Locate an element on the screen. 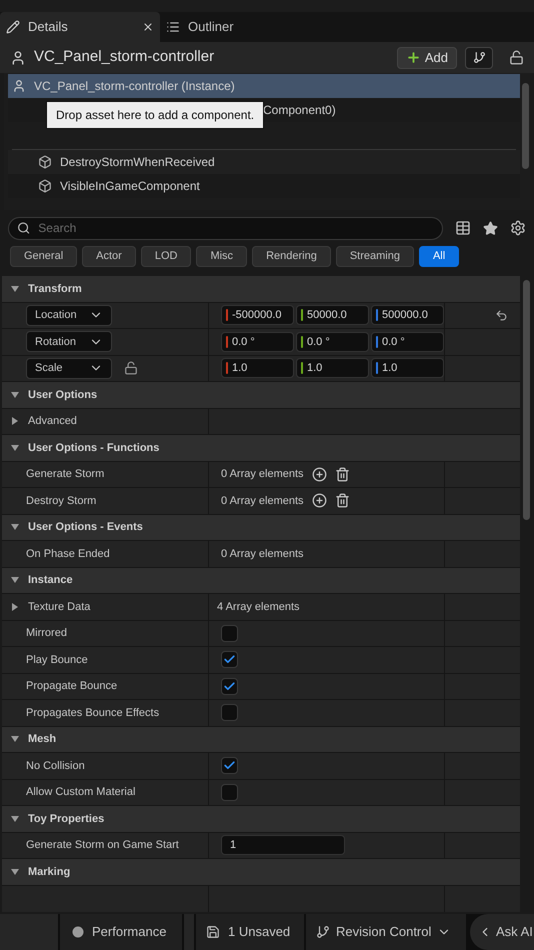 The image size is (534, 950). category-header: User Options - Functions is located at coordinates (261, 448).